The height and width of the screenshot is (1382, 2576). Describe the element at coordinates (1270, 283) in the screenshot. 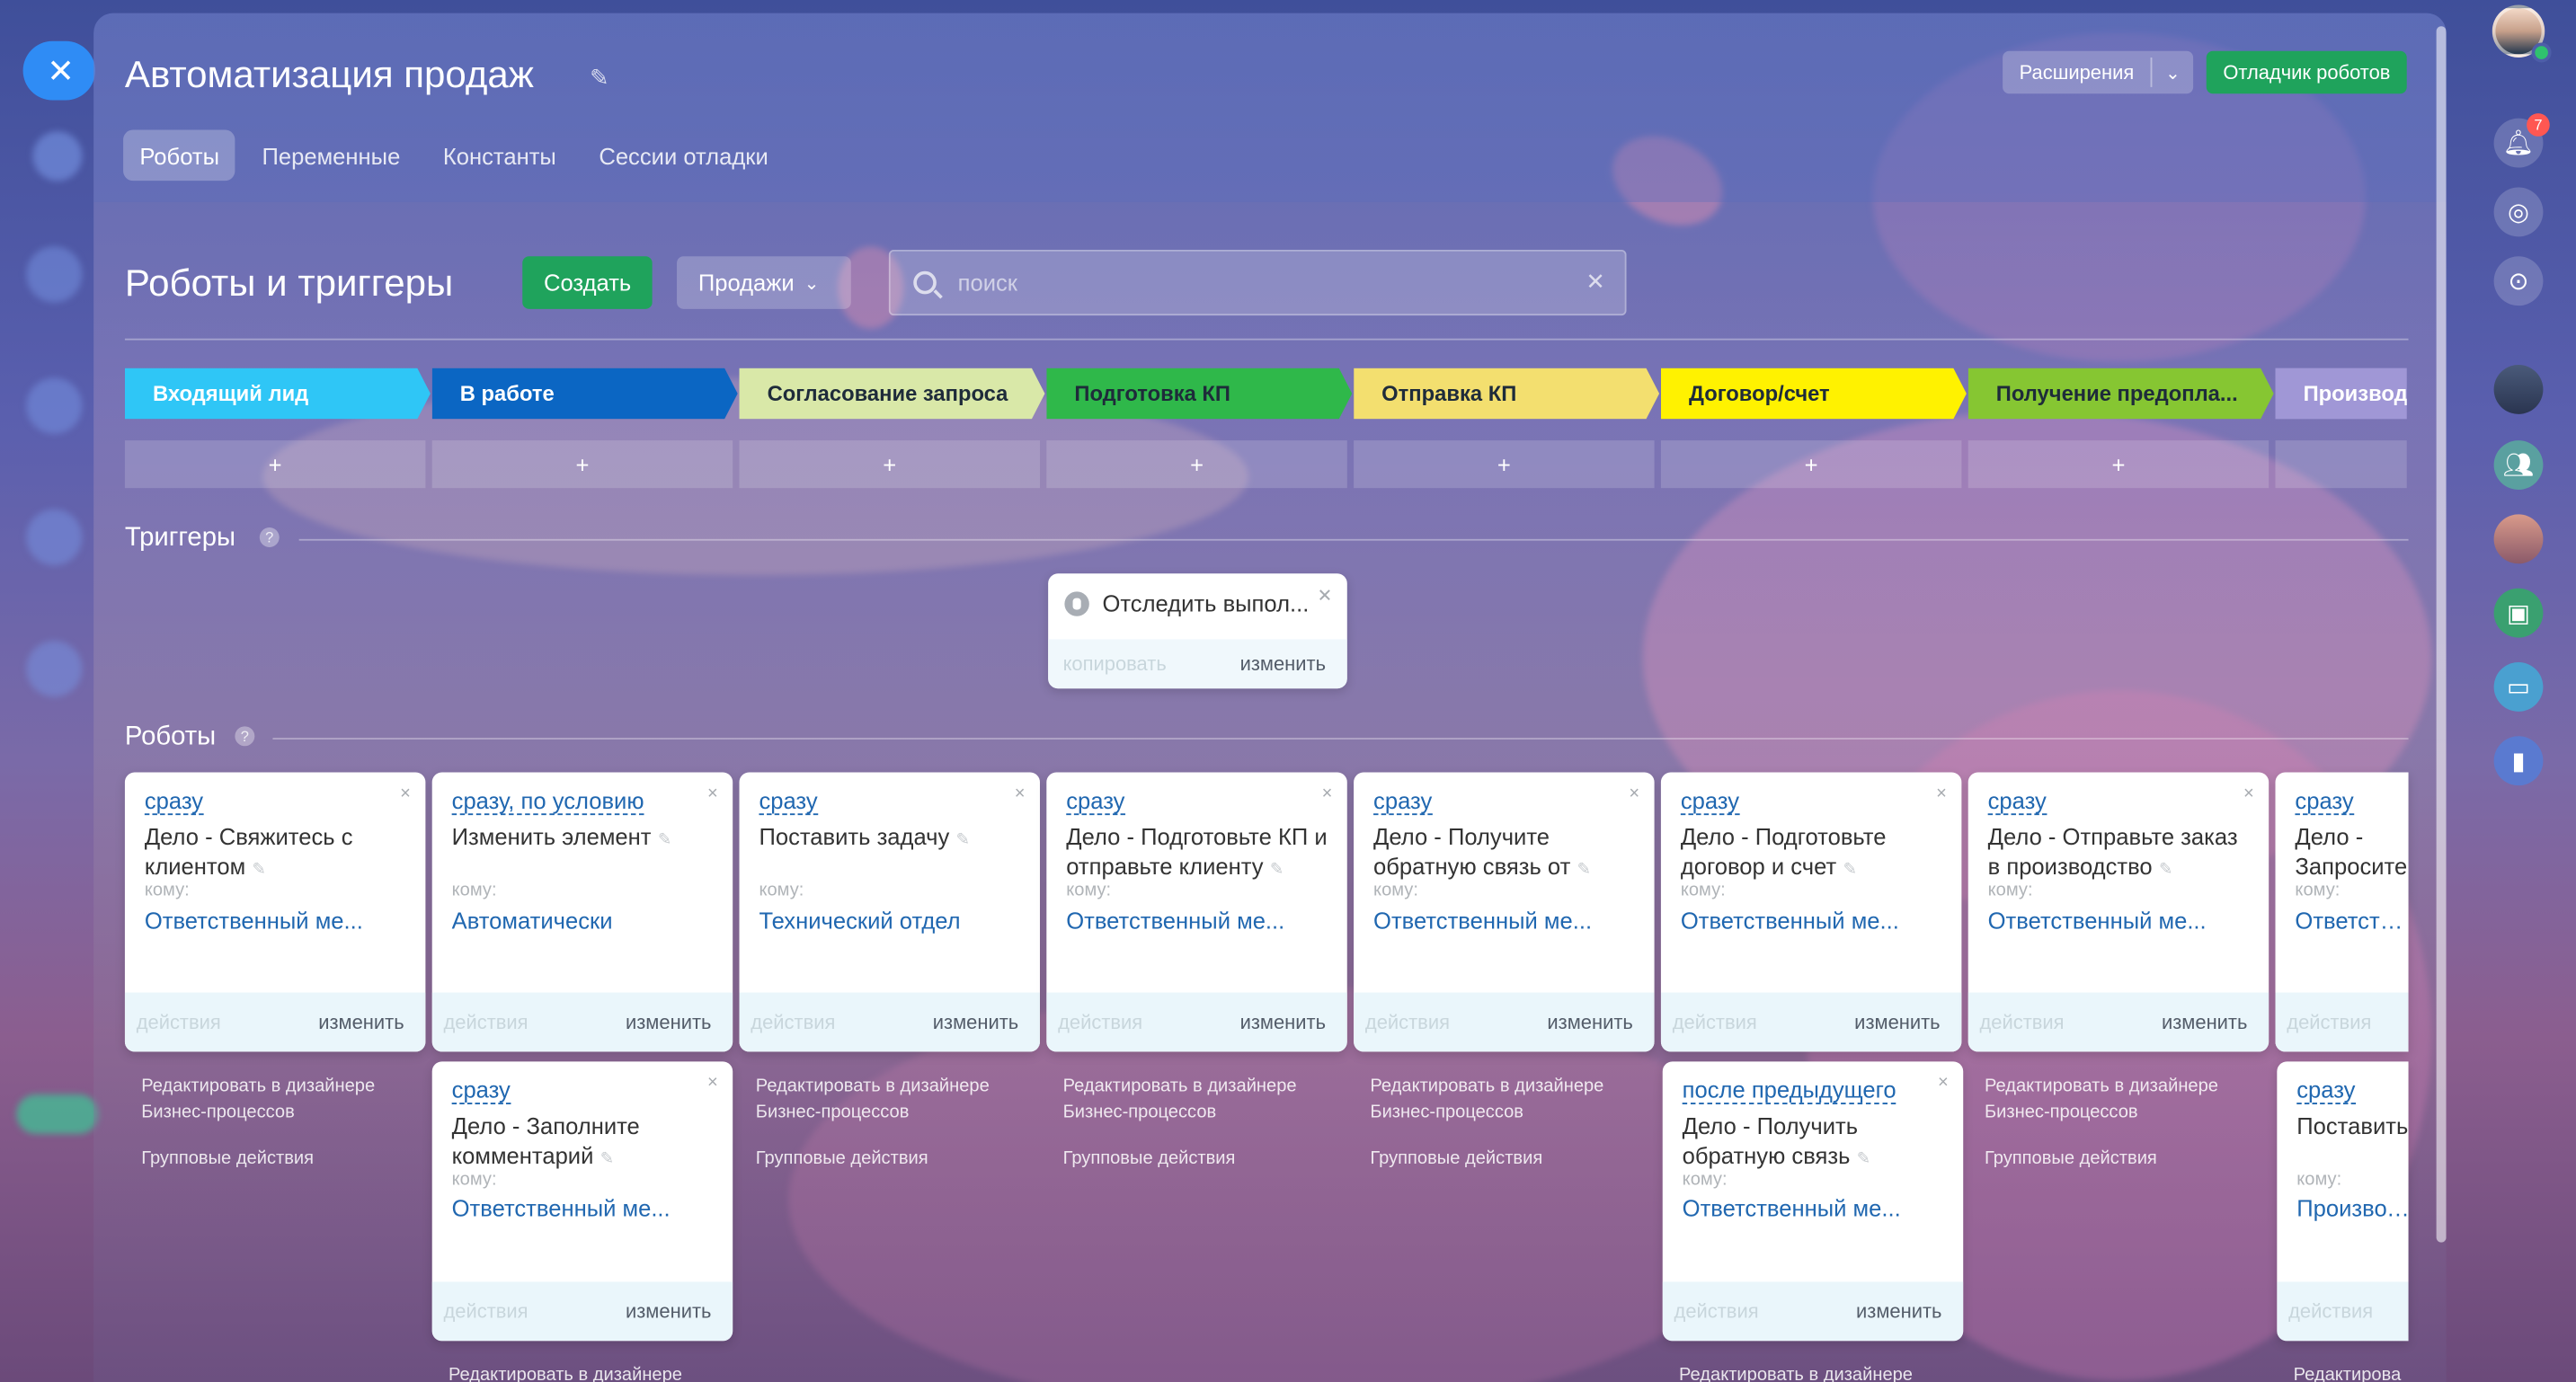

I see `search-input` at that location.